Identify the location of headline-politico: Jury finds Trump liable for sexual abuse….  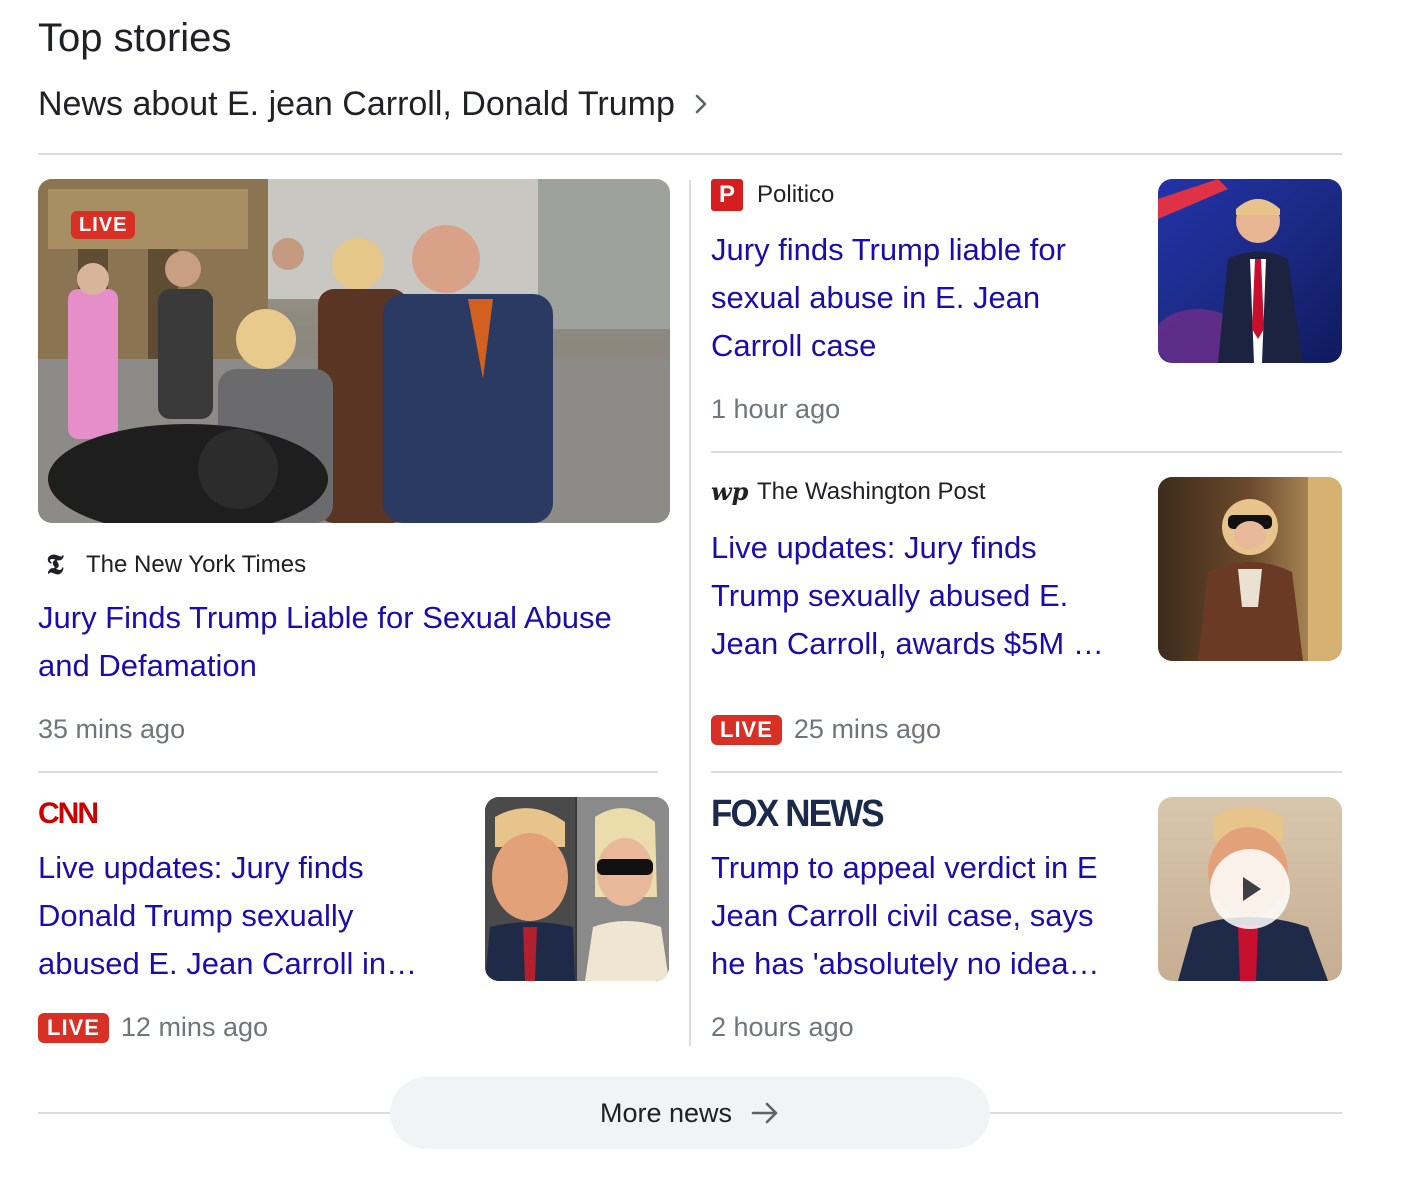
(926, 298).